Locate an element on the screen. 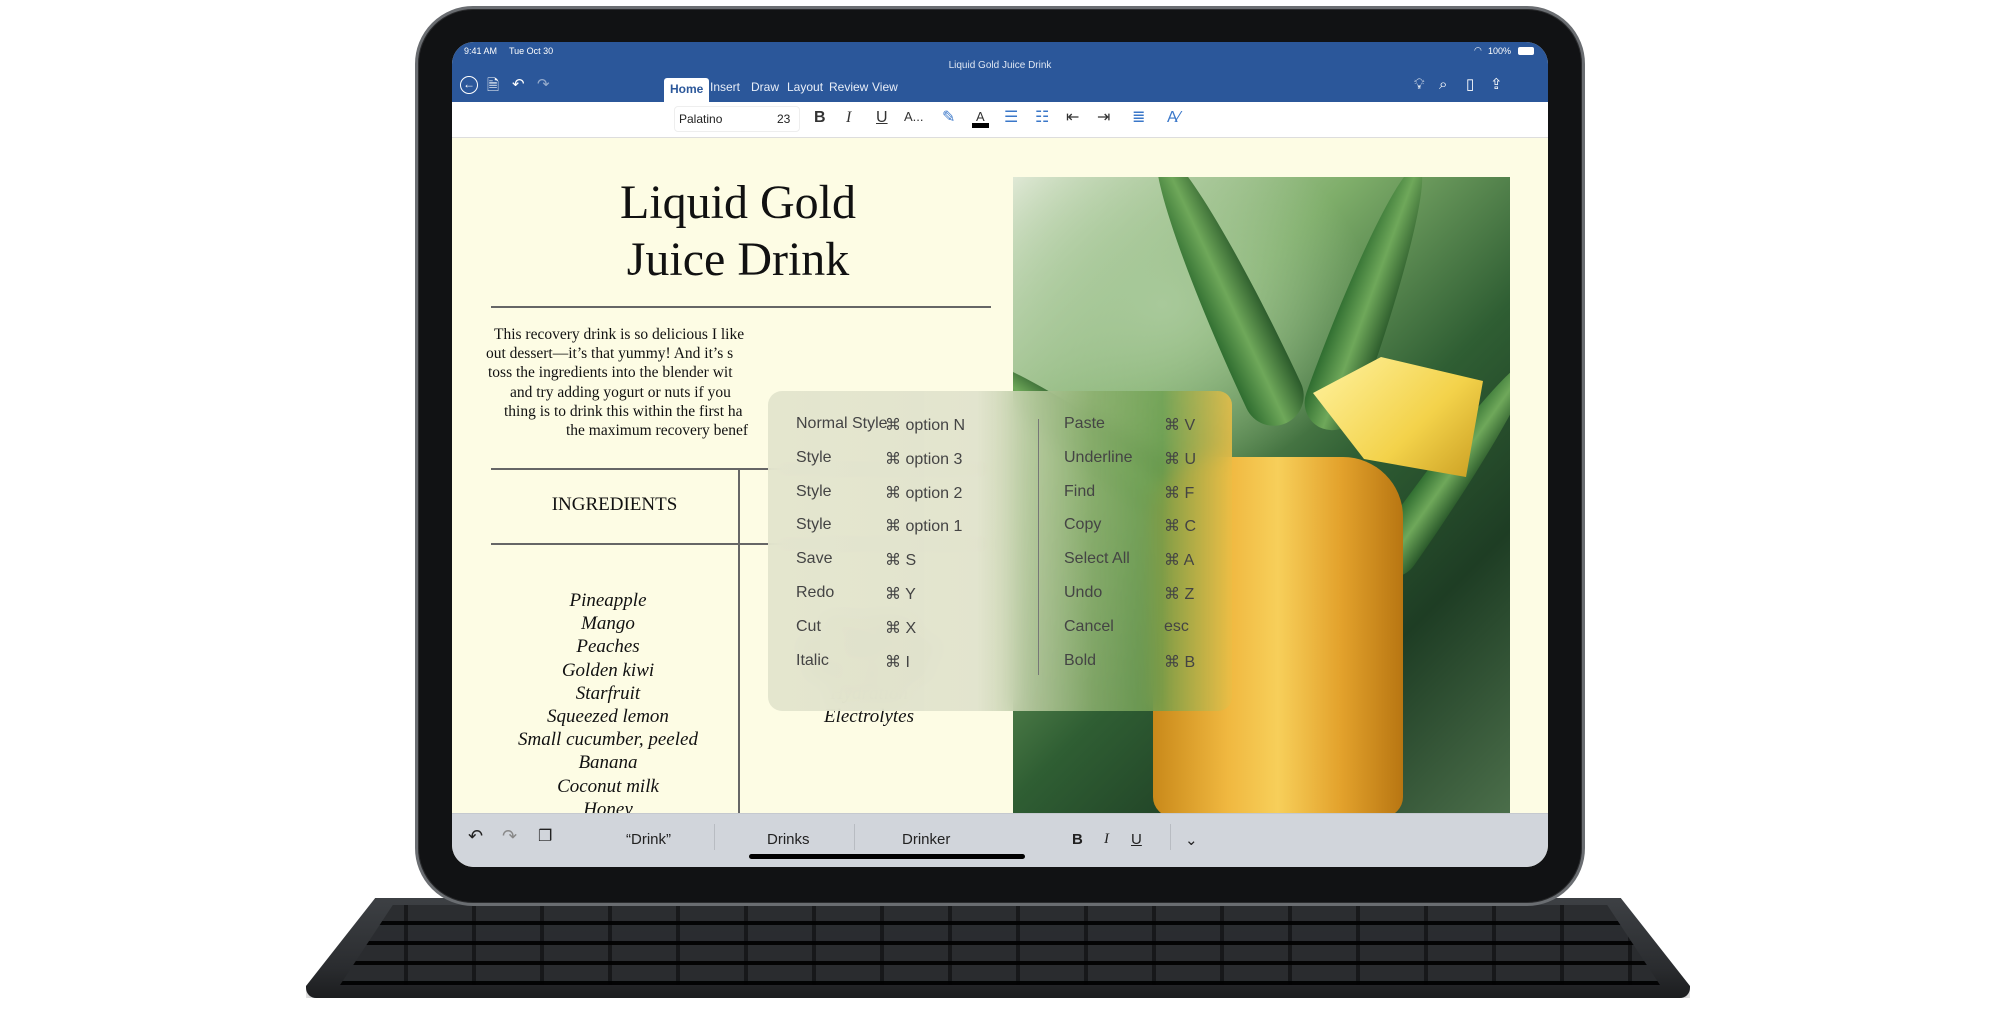 The width and height of the screenshot is (2000, 1030). chevron-down-icon: ⌄ is located at coordinates (1191, 840).